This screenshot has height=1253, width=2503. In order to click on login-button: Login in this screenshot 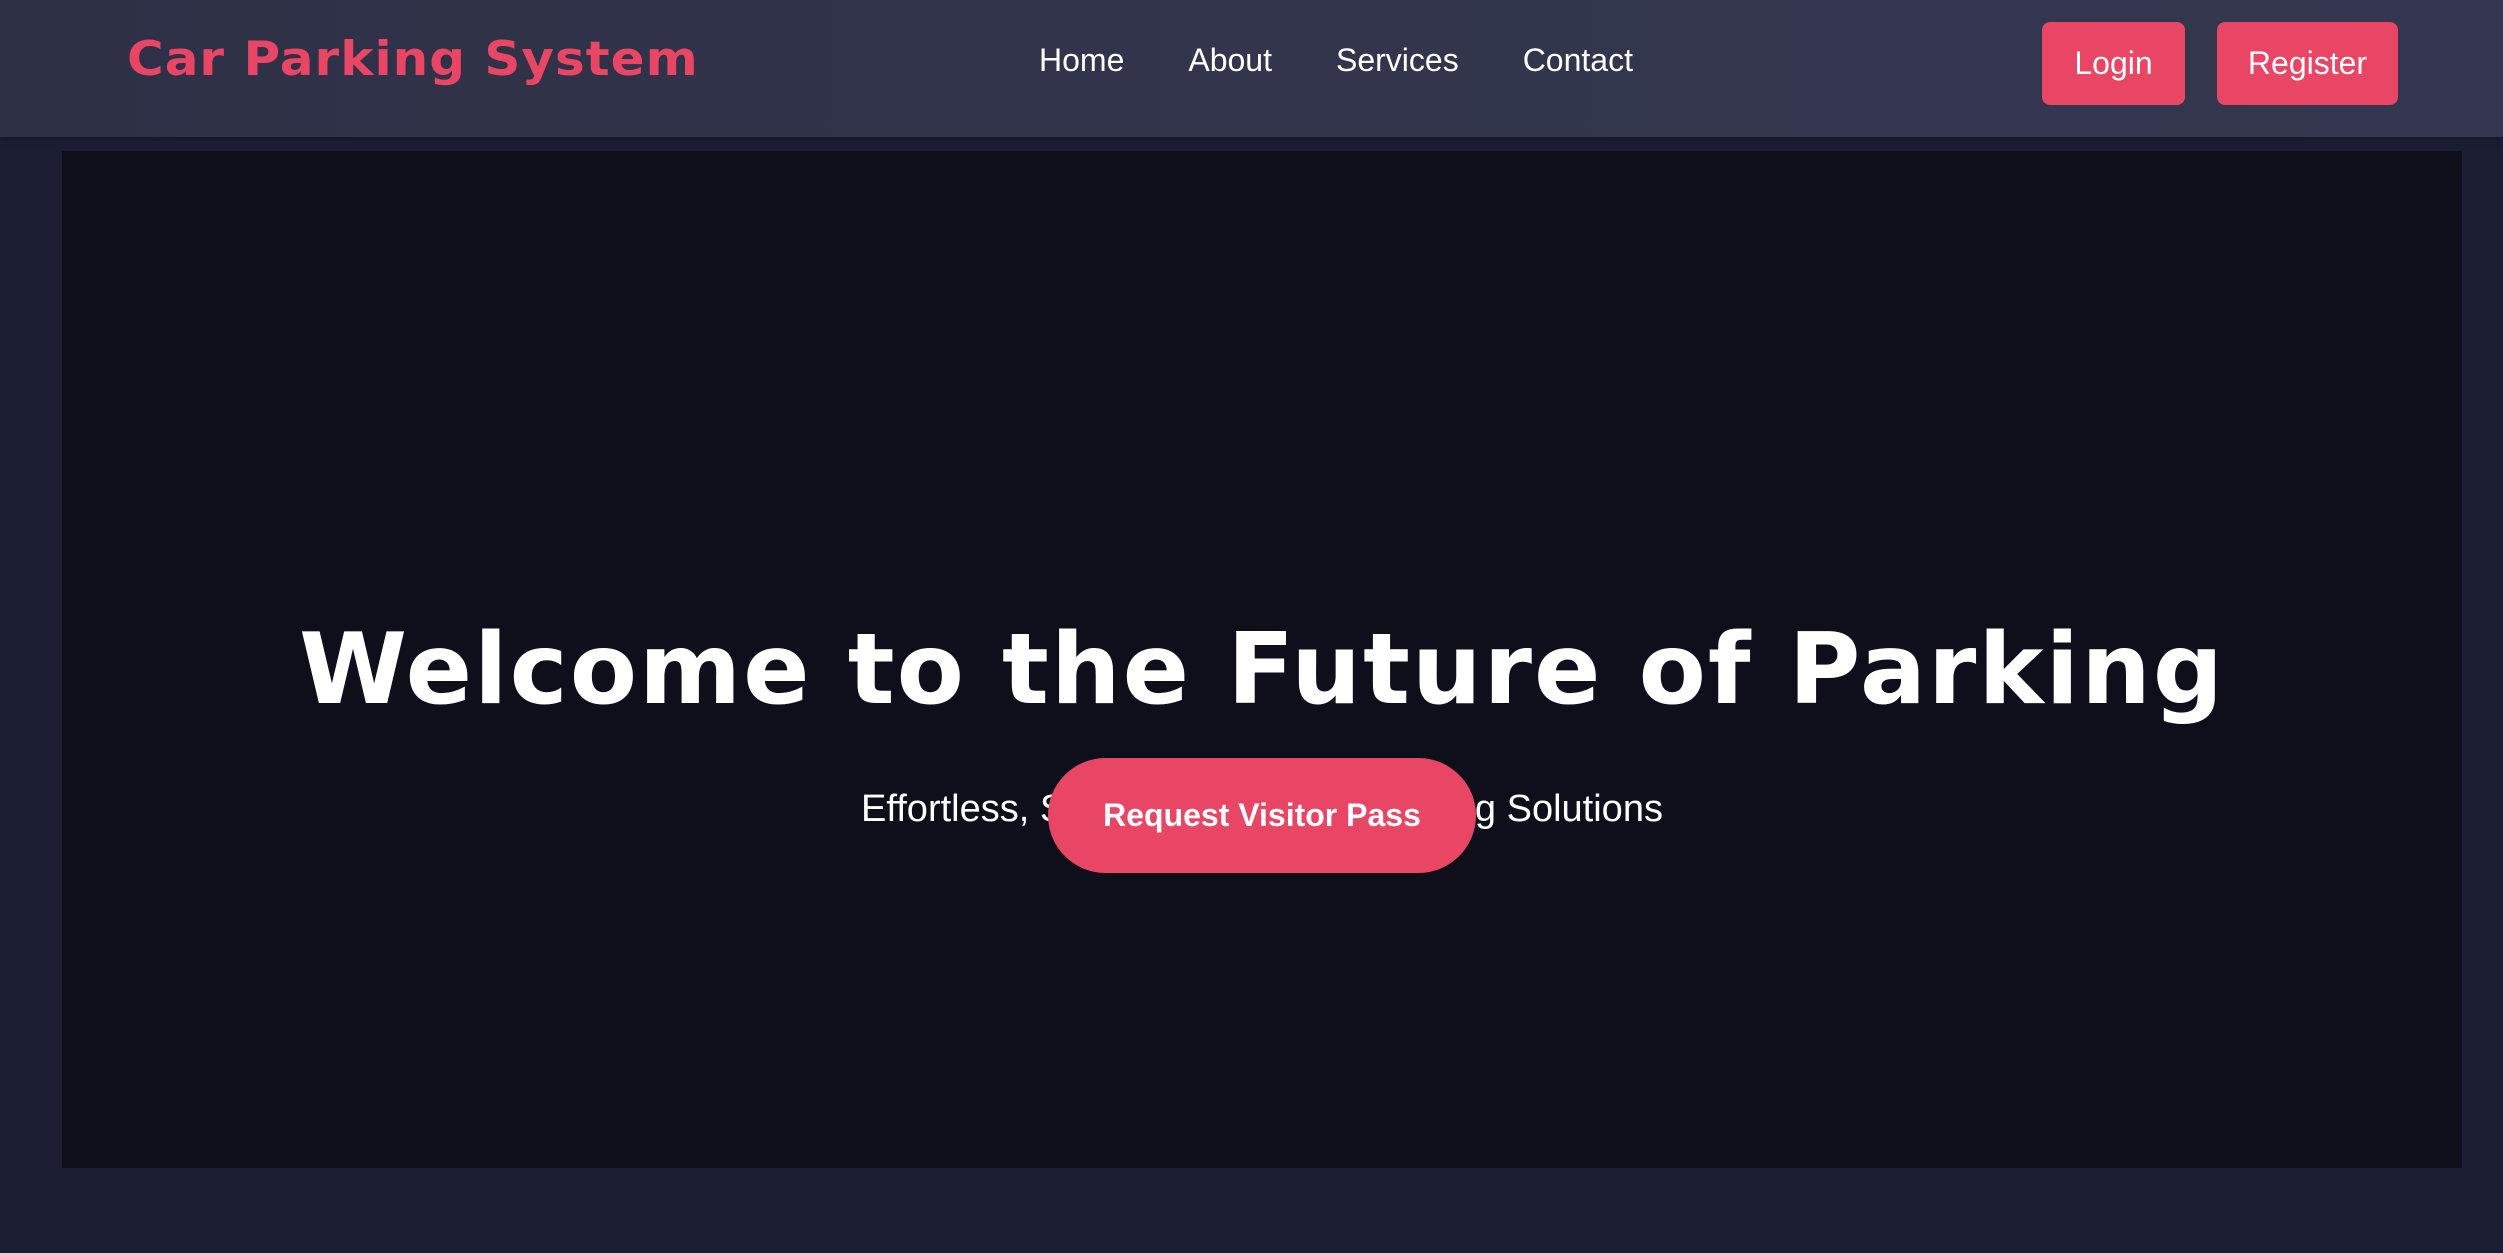, I will do `click(2113, 63)`.